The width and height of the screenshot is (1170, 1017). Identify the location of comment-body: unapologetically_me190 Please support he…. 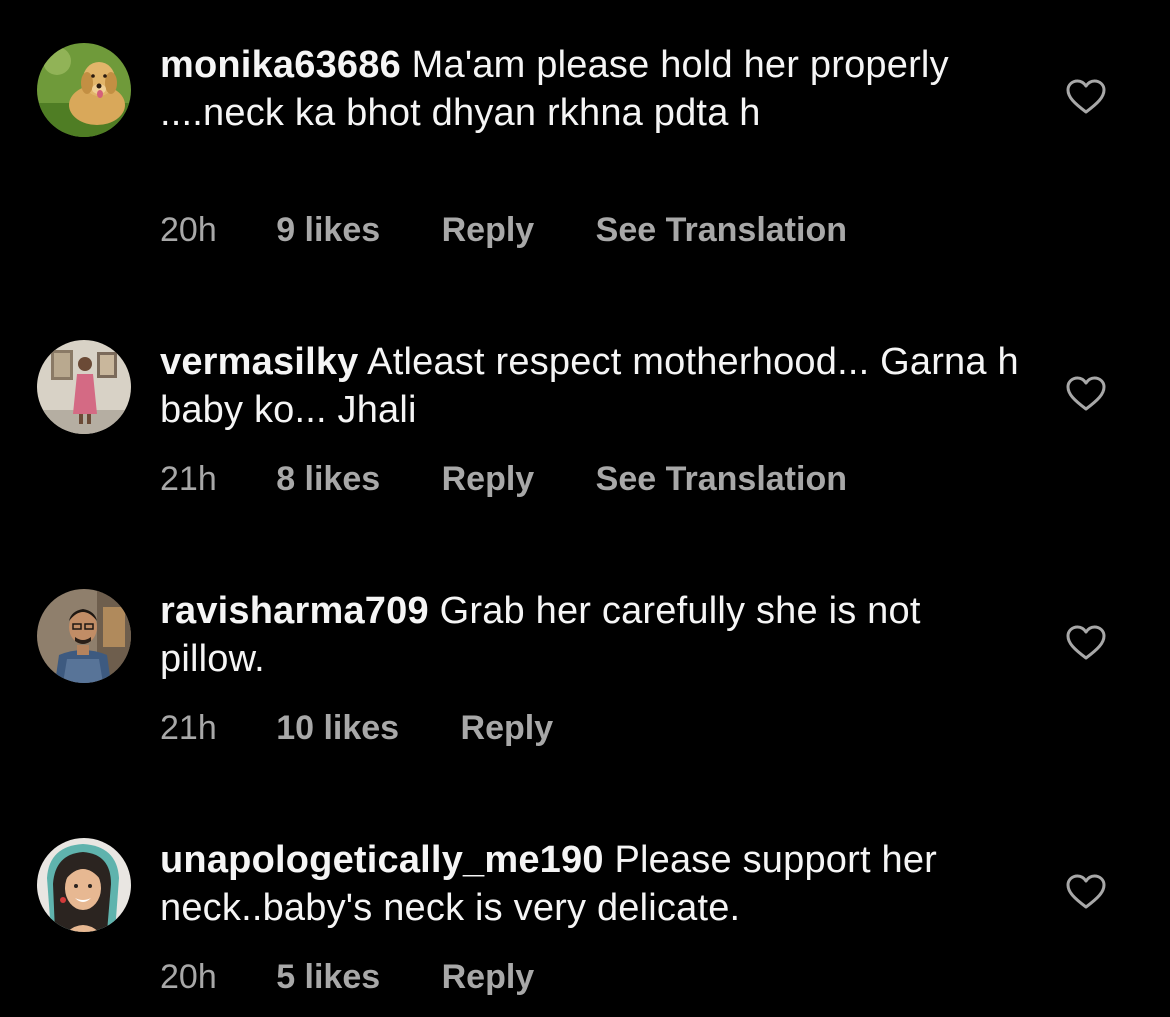
(590, 884).